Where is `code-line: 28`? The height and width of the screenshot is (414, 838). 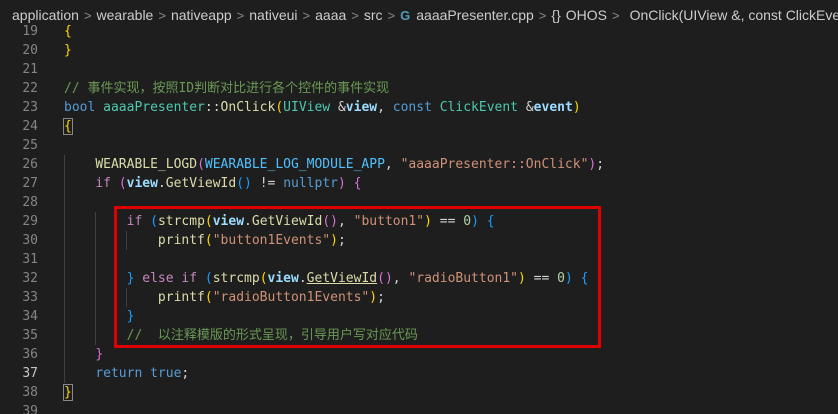 code-line: 28 is located at coordinates (419, 202).